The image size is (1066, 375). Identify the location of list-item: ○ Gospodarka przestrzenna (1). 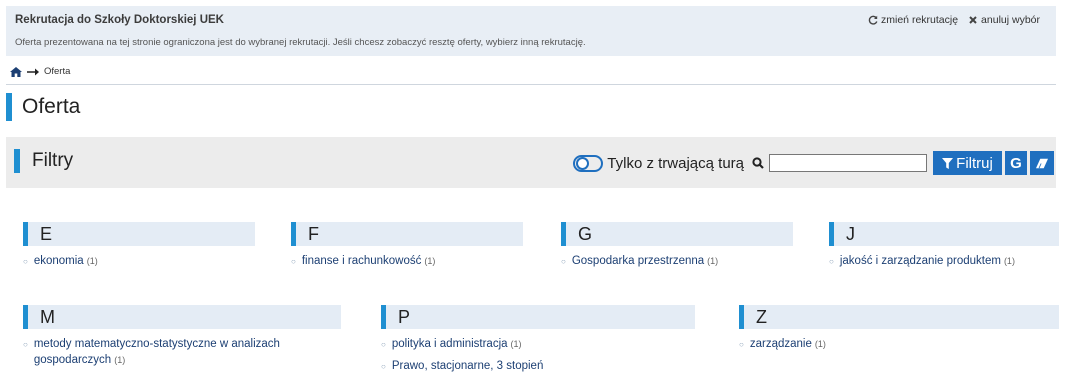
(677, 261).